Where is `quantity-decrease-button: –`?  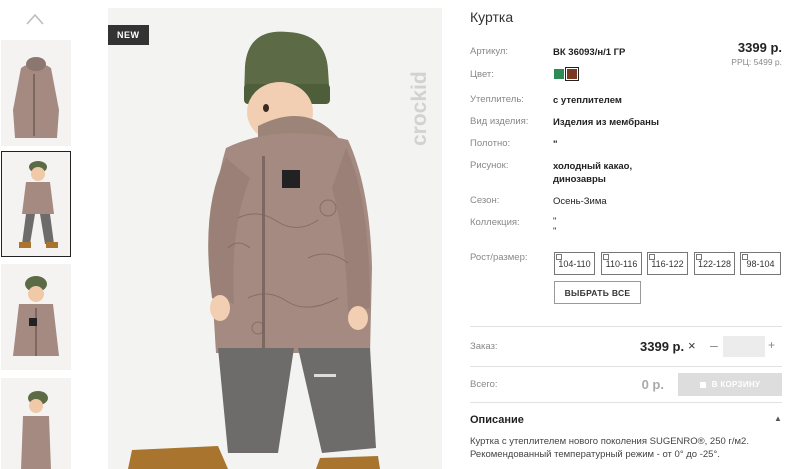
quantity-decrease-button: – is located at coordinates (714, 345).